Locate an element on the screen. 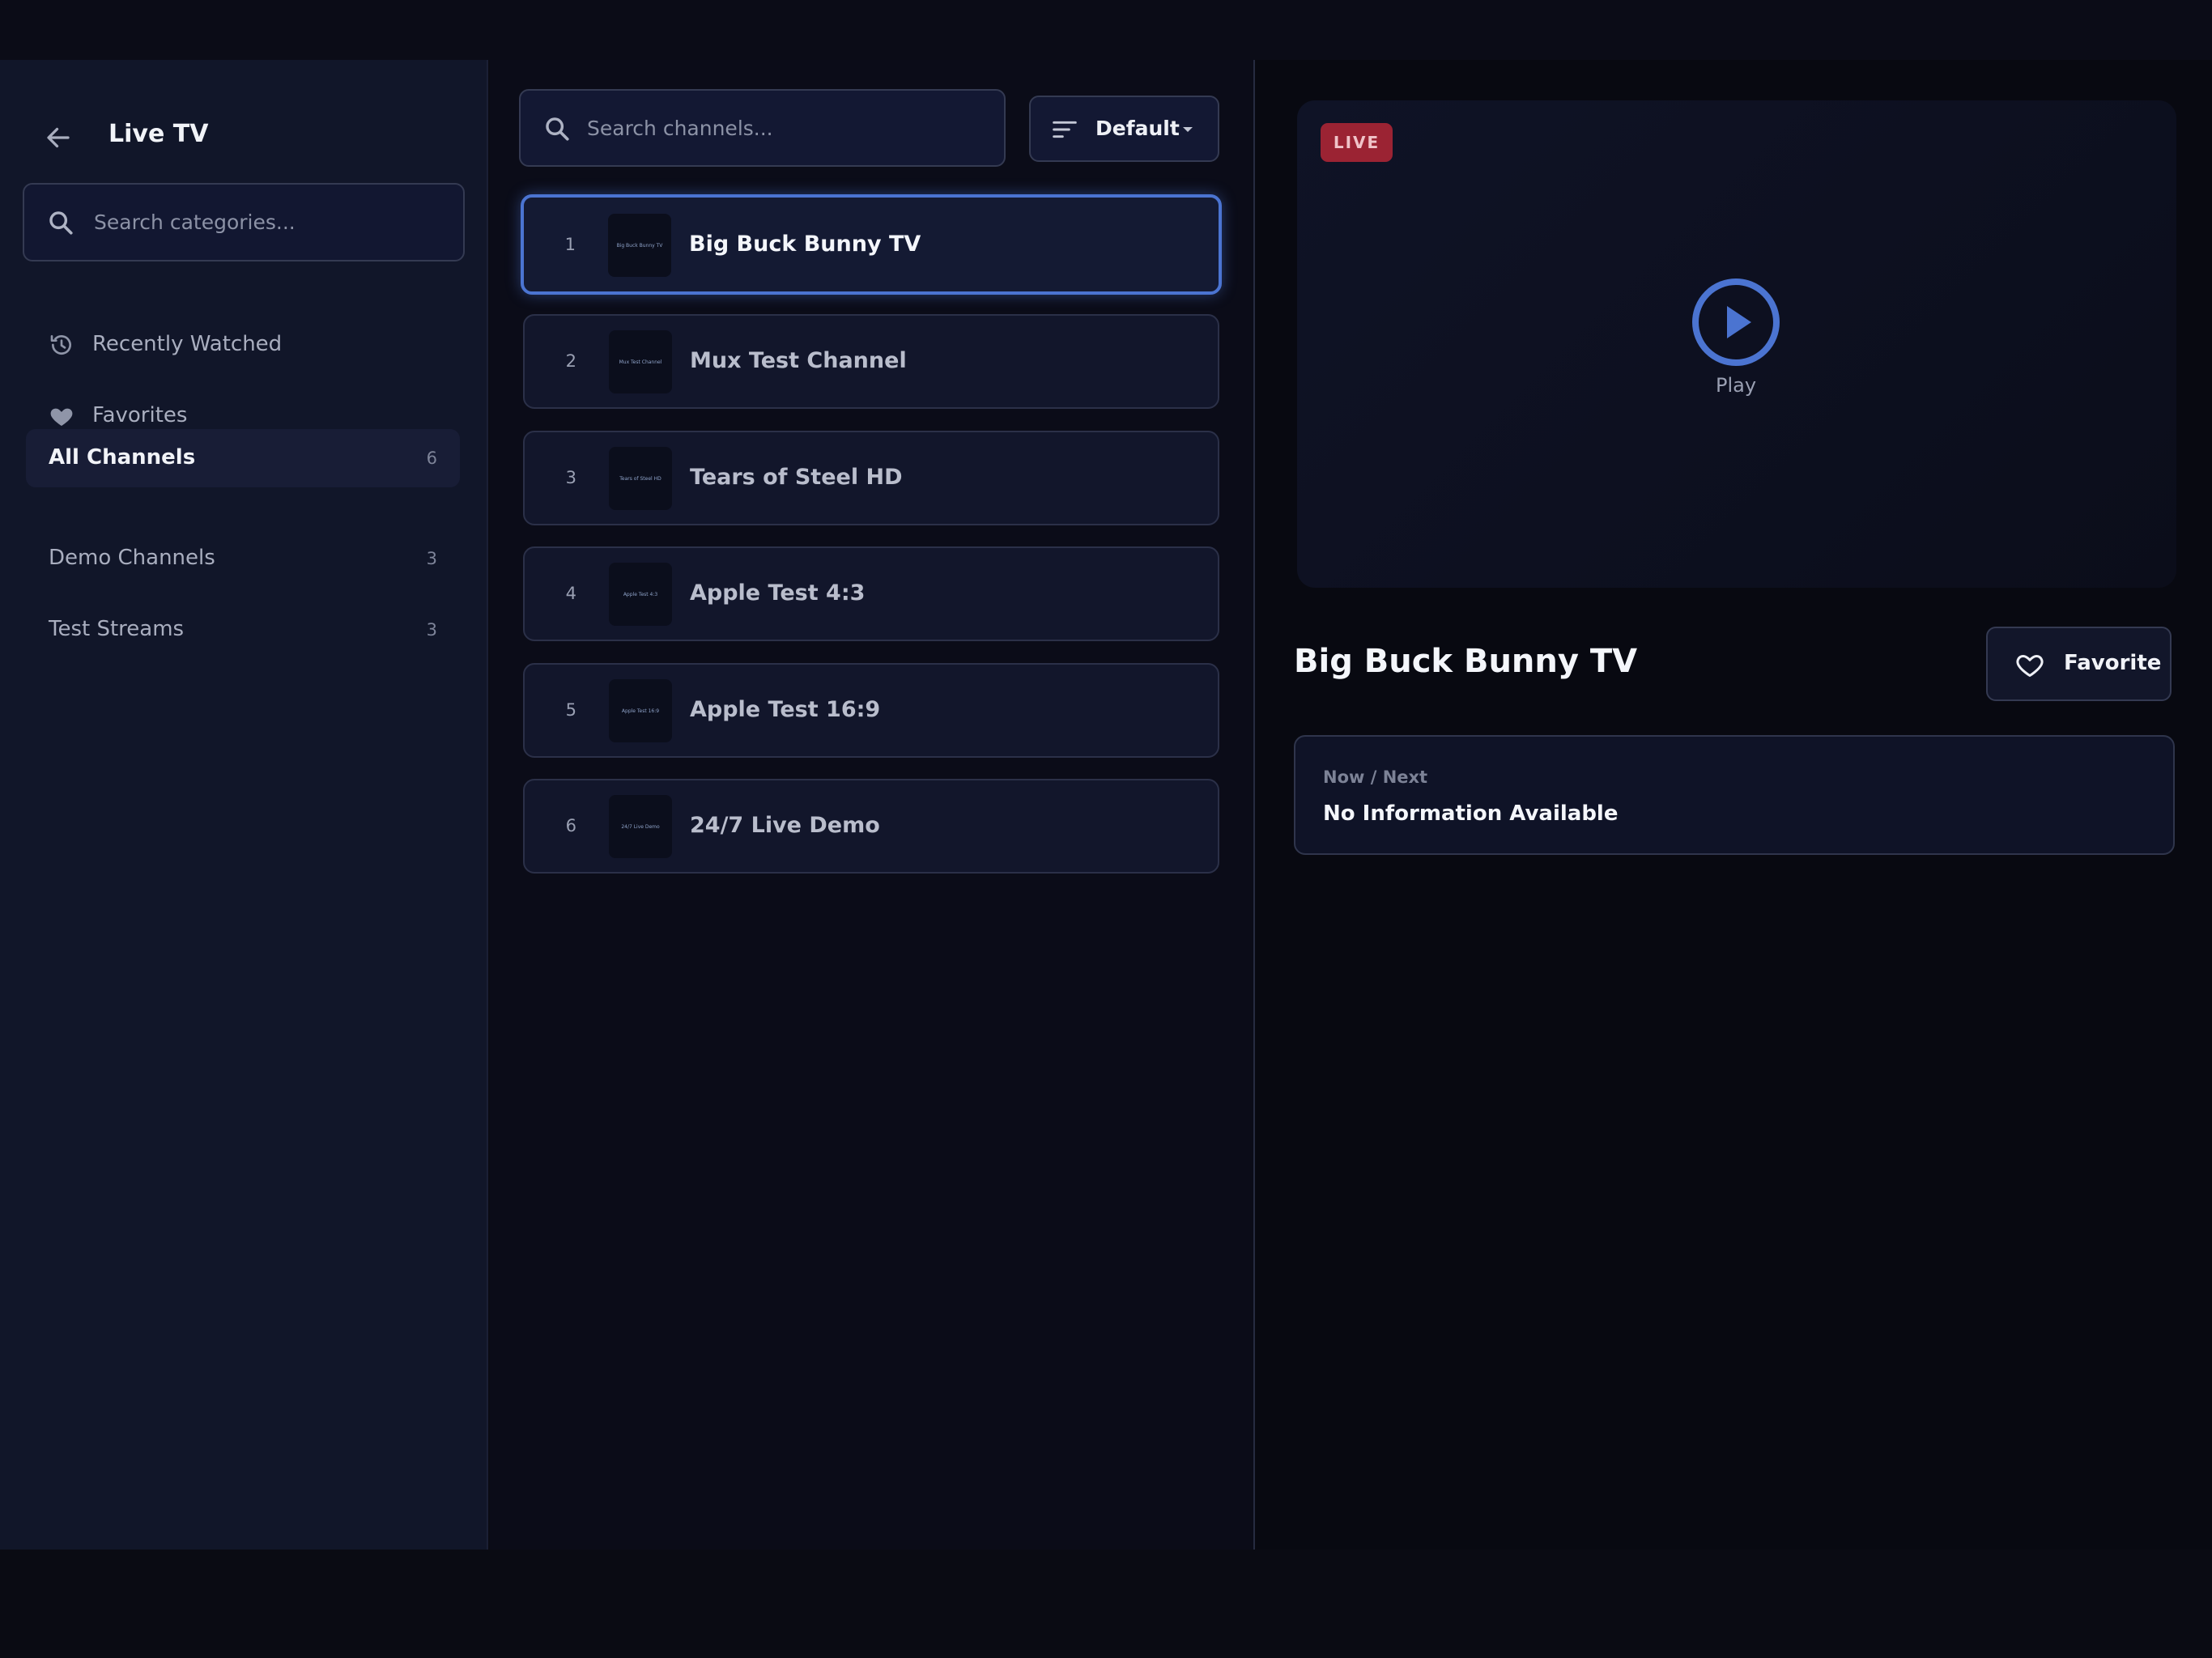  sidebar-item-label: Demo Channels is located at coordinates (132, 558).